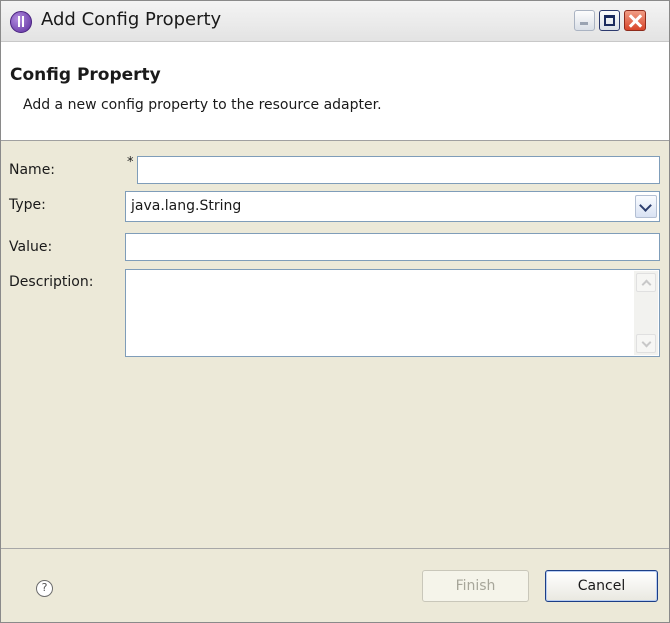 The height and width of the screenshot is (623, 670). What do you see at coordinates (31, 247) in the screenshot?
I see `value-label: Value:` at bounding box center [31, 247].